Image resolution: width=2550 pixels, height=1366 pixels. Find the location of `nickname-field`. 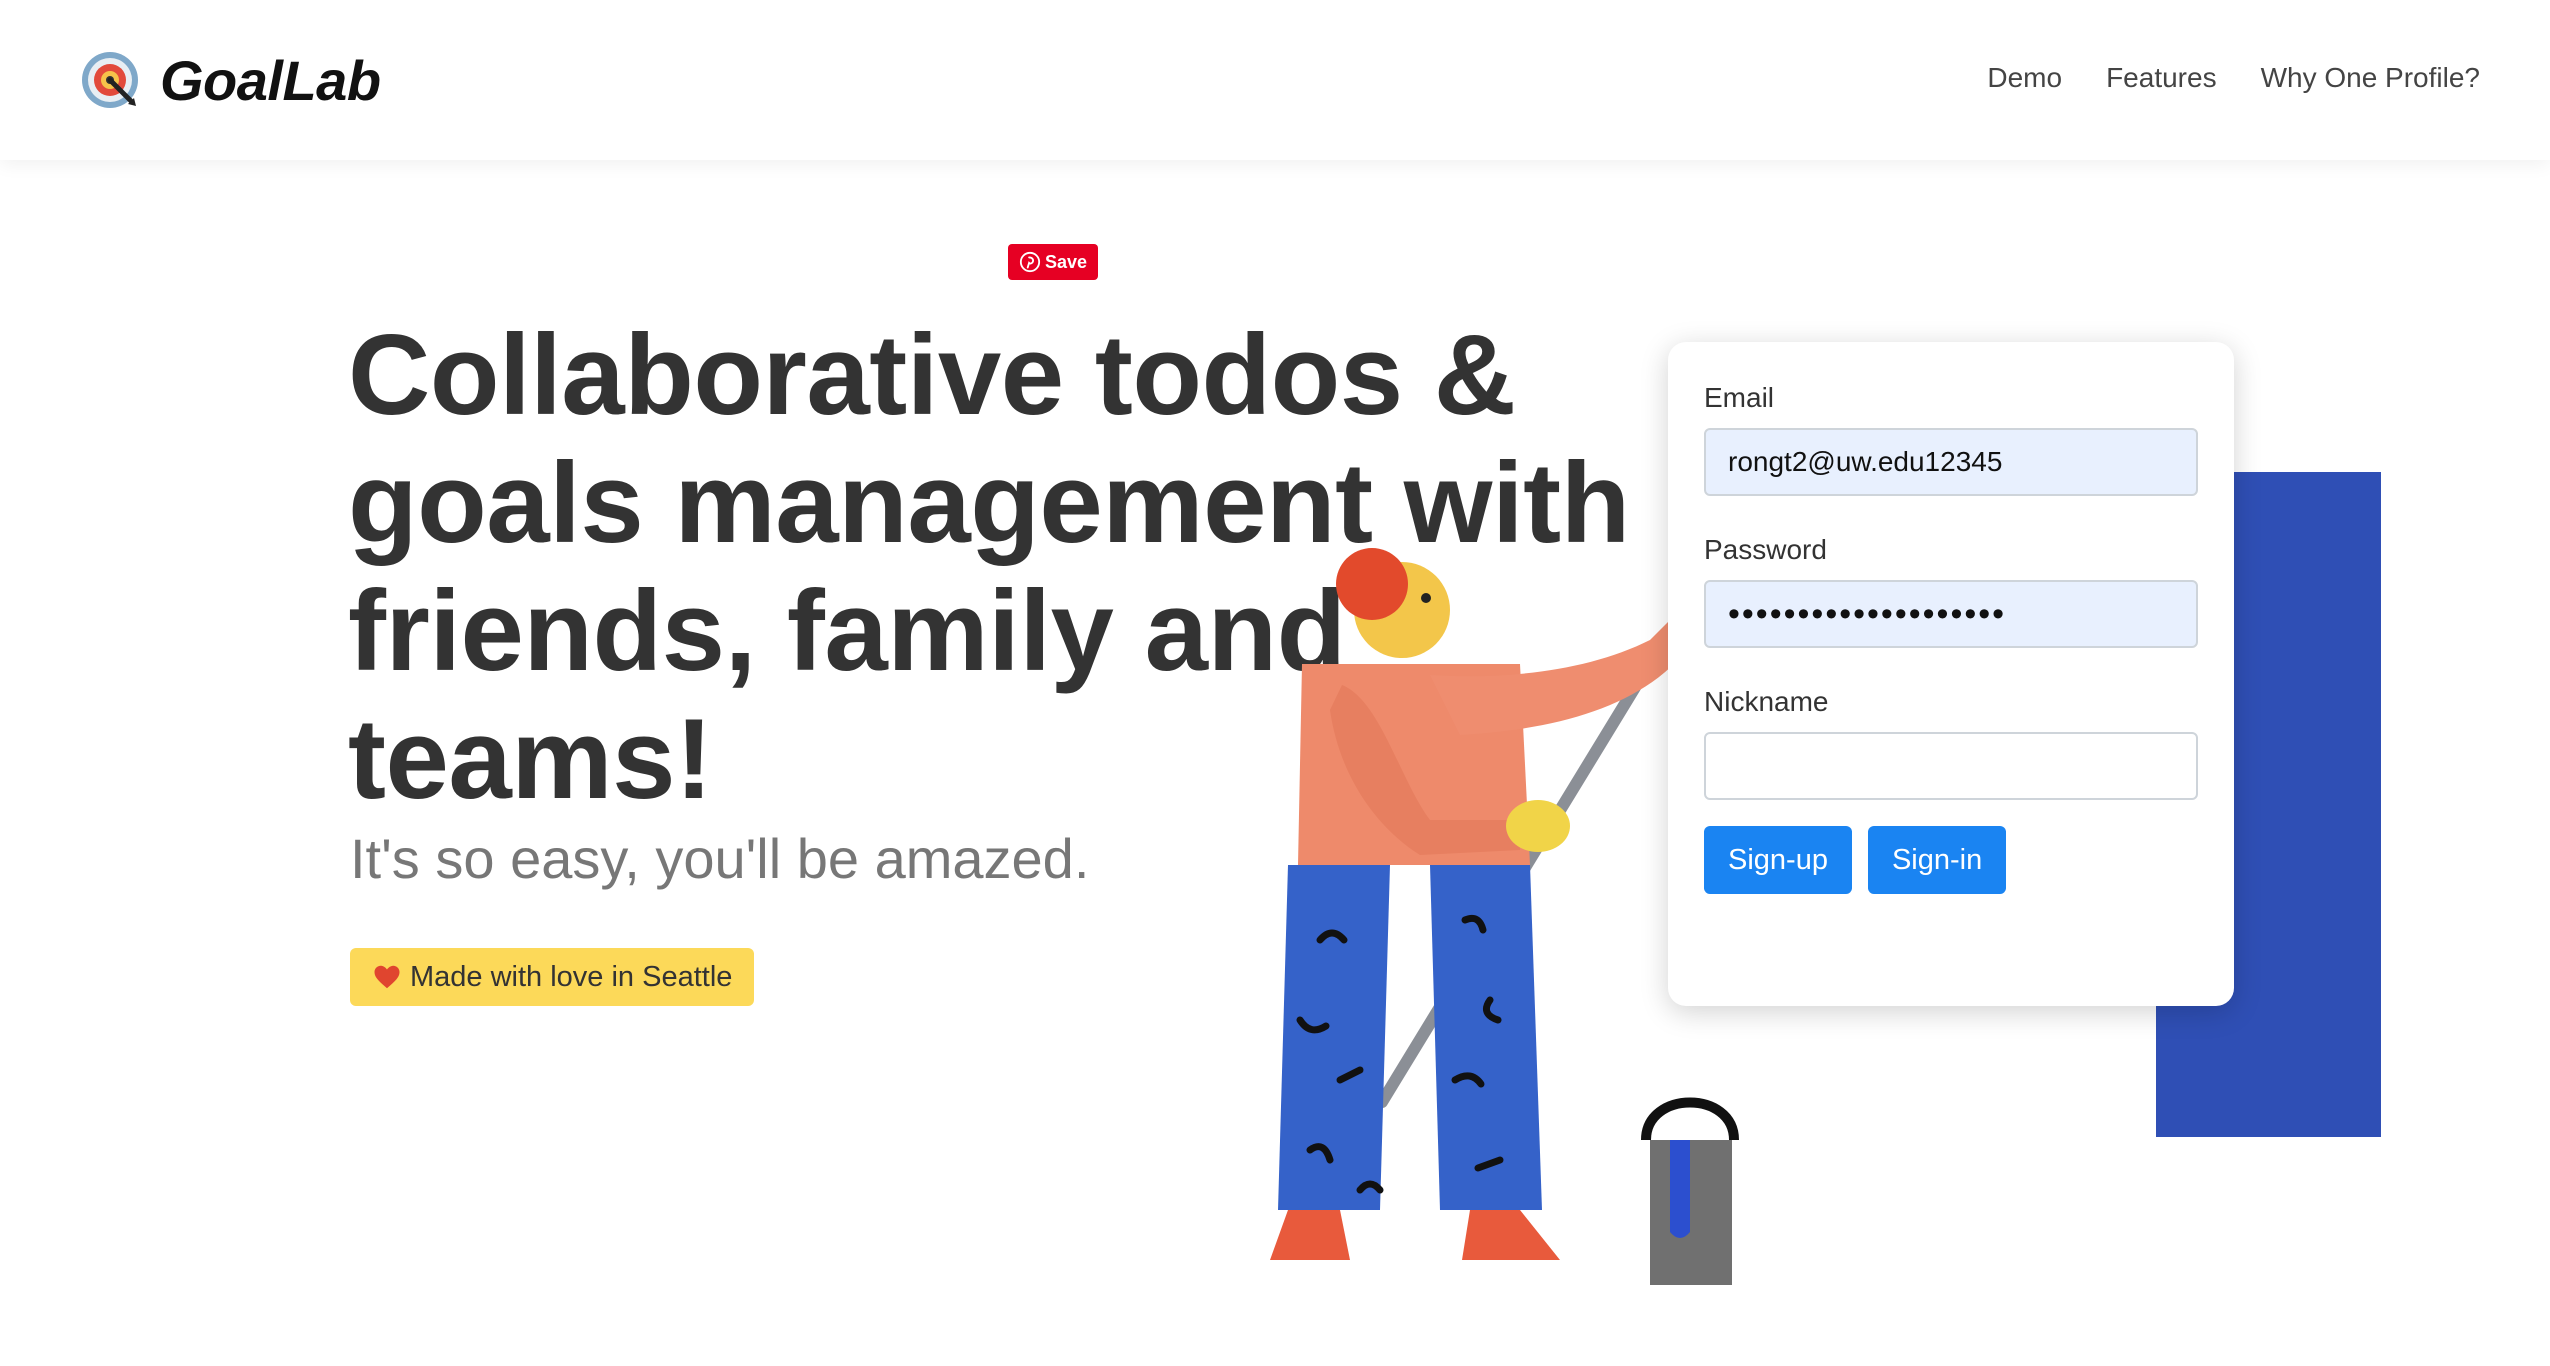

nickname-field is located at coordinates (1951, 766).